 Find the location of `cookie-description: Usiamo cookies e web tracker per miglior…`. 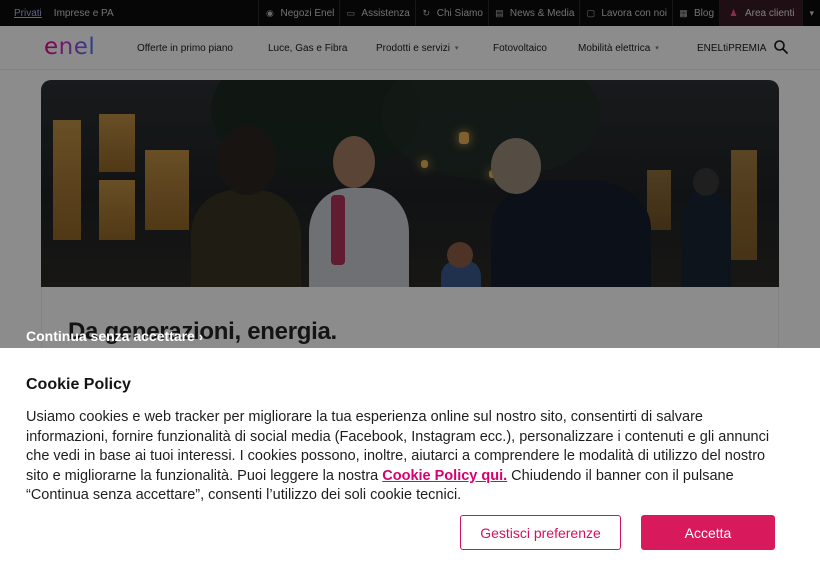

cookie-description: Usiamo cookies e web tracker per miglior… is located at coordinates (398, 456).